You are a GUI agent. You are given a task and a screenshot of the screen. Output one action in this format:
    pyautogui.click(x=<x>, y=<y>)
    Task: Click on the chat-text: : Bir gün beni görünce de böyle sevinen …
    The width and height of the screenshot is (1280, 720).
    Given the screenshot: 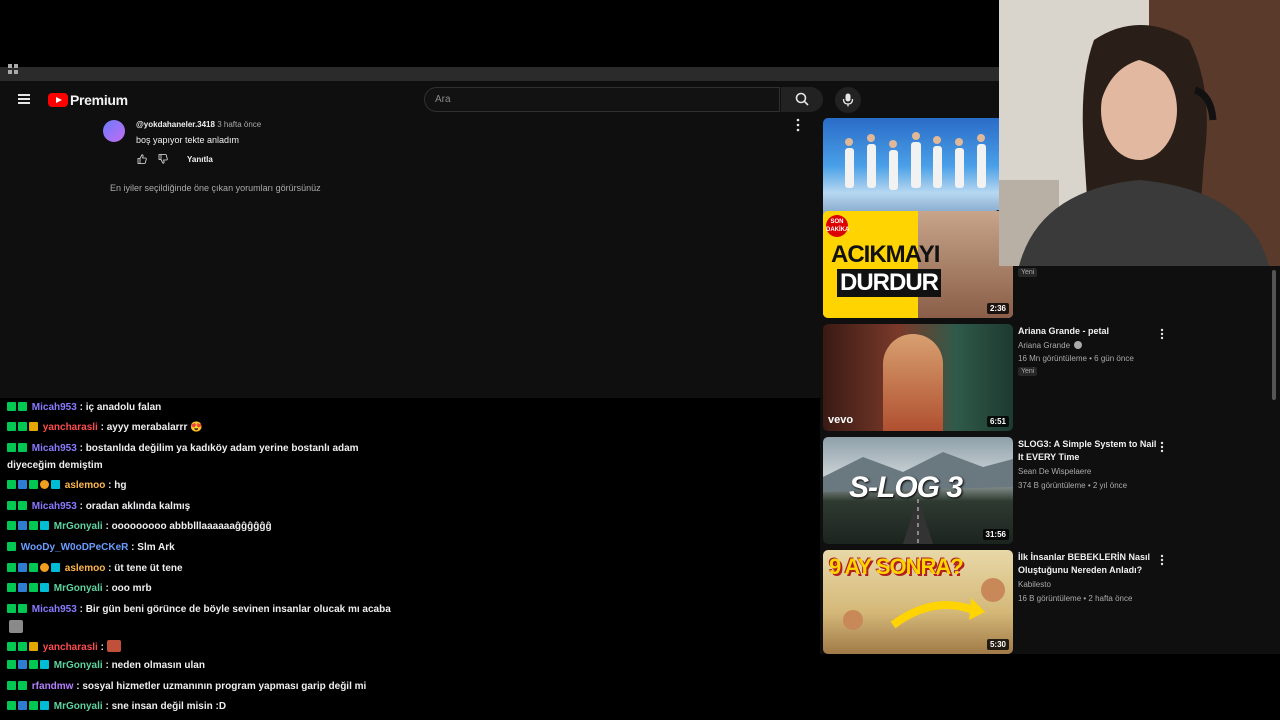 What is the action you would take?
    pyautogui.click(x=235, y=609)
    